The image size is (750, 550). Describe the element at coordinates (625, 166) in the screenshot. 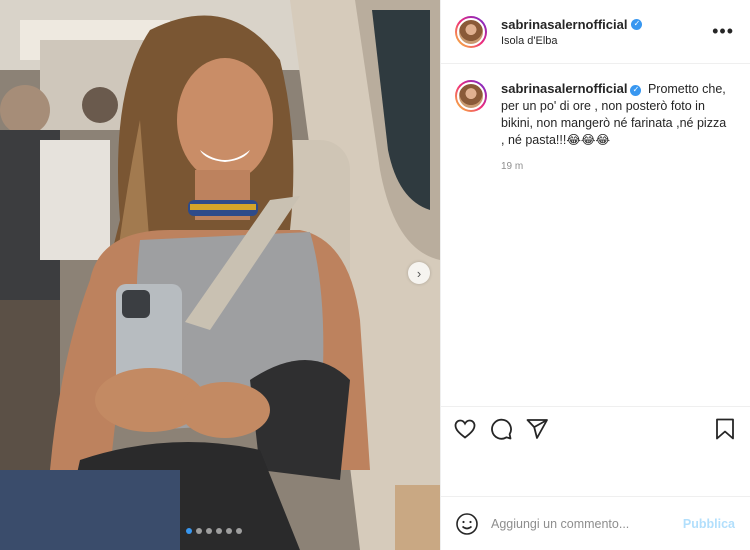

I see `post-timestamp: 19 m` at that location.